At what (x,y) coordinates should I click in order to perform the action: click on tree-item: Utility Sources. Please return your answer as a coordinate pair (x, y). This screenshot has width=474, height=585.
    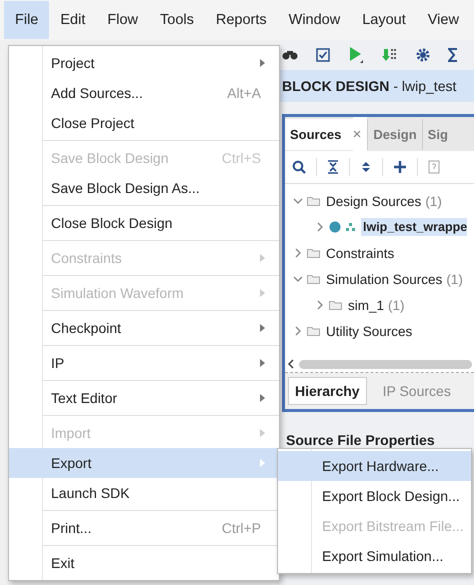
    Looking at the image, I should click on (369, 331).